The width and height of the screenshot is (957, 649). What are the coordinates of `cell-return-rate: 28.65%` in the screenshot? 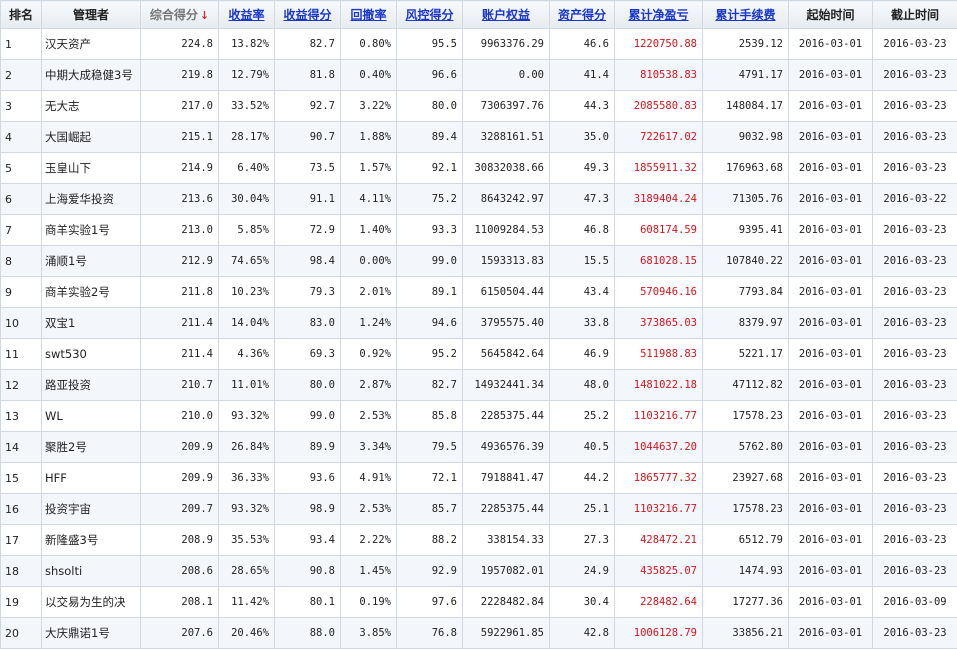 It's located at (247, 571).